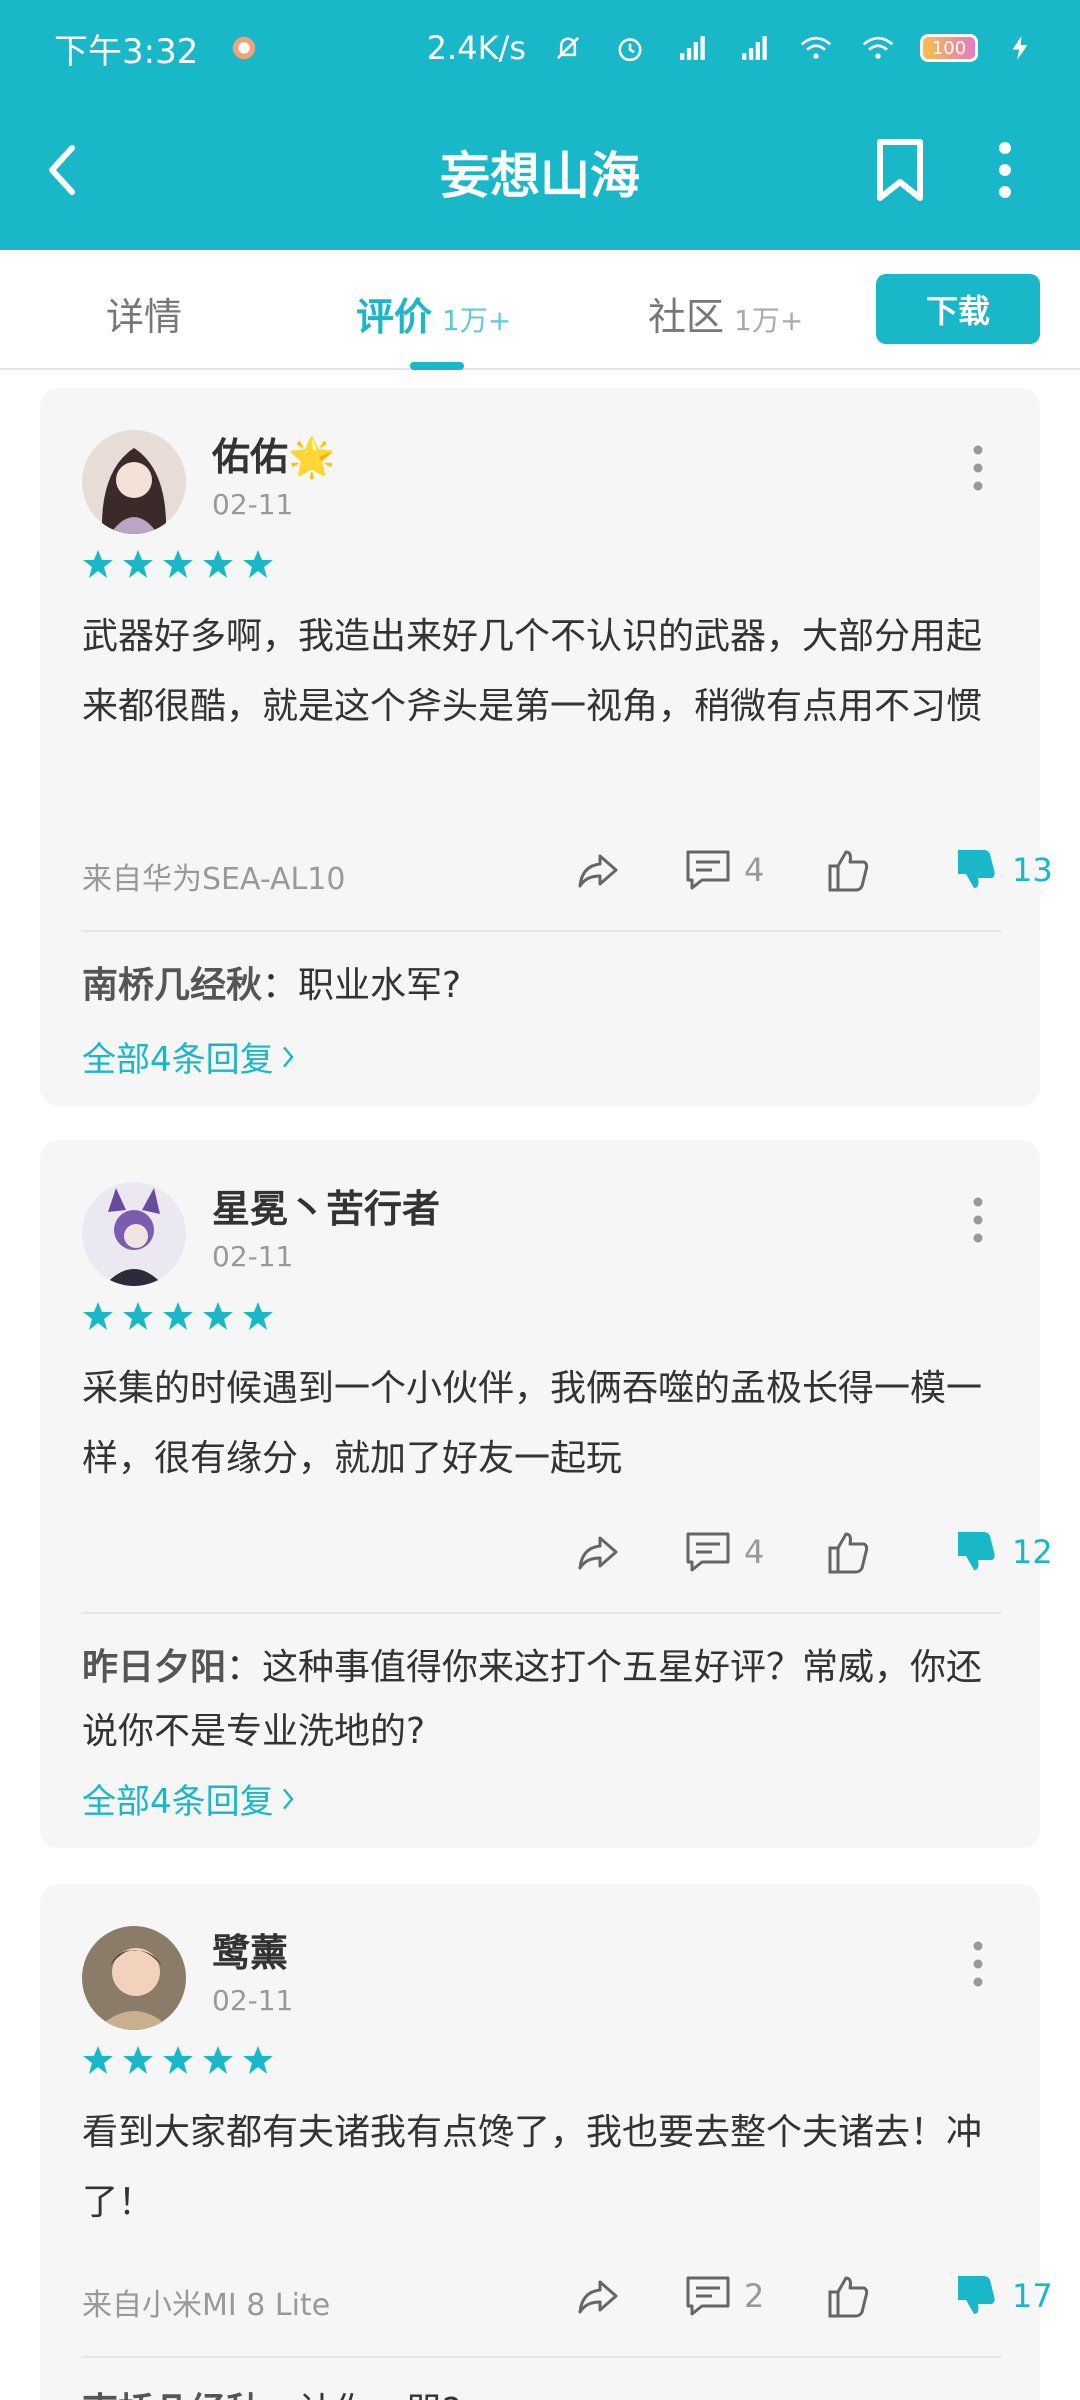 The image size is (1080, 2400). I want to click on reply-preview: 昨日夕阳：这种事值得你来这打个五星好评？常威，你还说你不是专业洗地的?, so click(542, 1700).